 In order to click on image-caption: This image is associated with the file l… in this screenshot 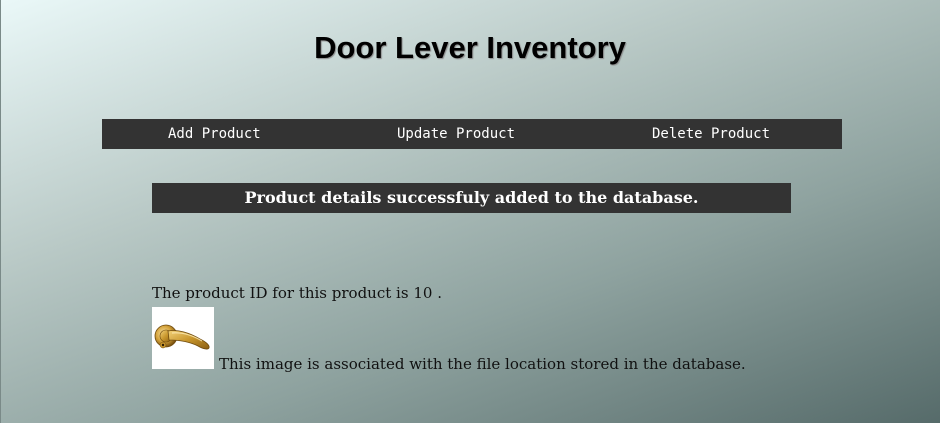, I will do `click(482, 364)`.